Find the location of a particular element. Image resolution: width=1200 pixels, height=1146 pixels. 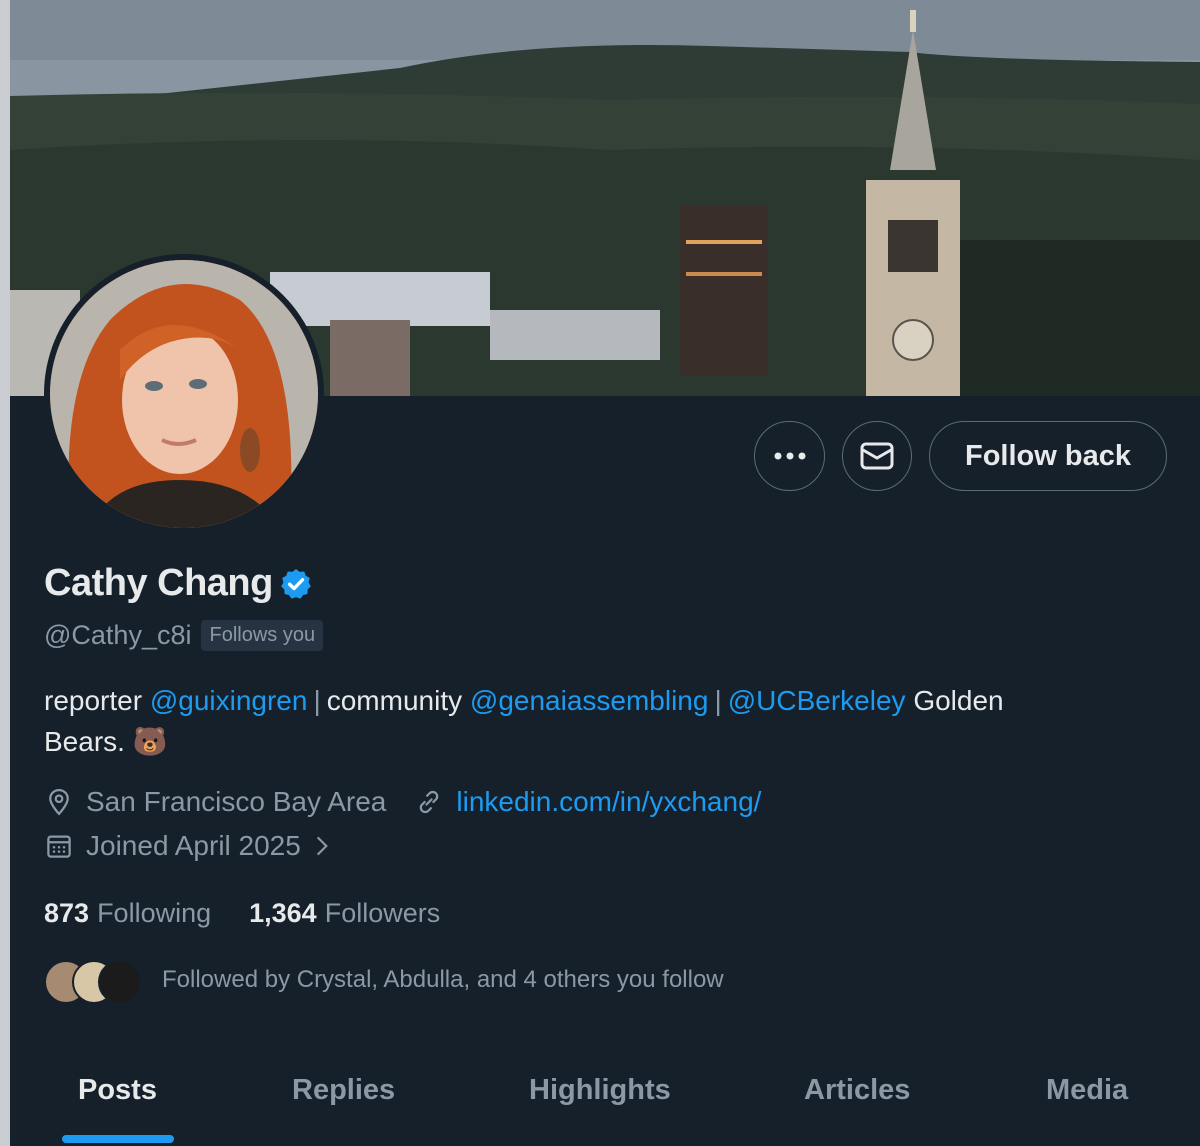

more-dots-icon is located at coordinates (789, 456).